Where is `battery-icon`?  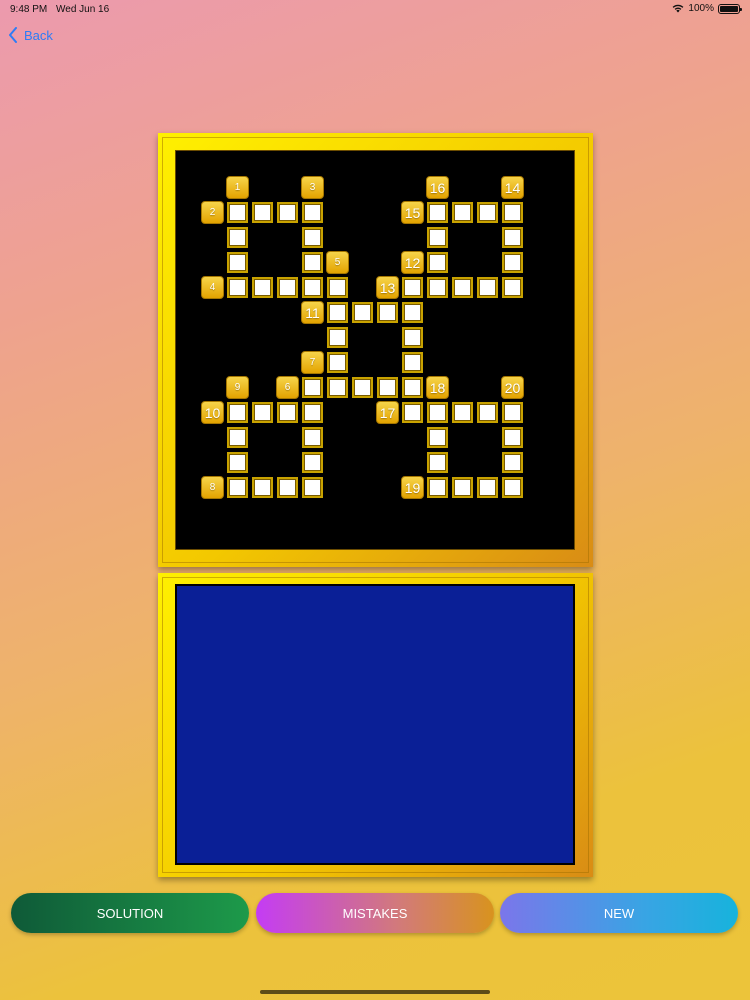 battery-icon is located at coordinates (730, 8).